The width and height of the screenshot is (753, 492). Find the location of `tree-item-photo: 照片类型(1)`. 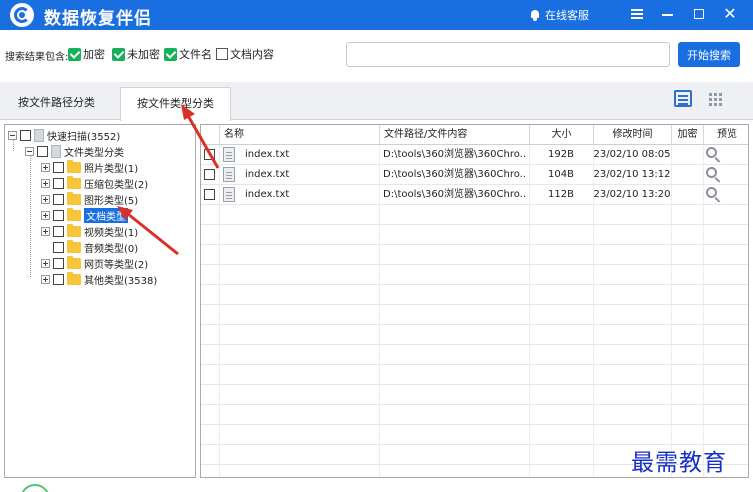

tree-item-photo: 照片类型(1) is located at coordinates (90, 167).